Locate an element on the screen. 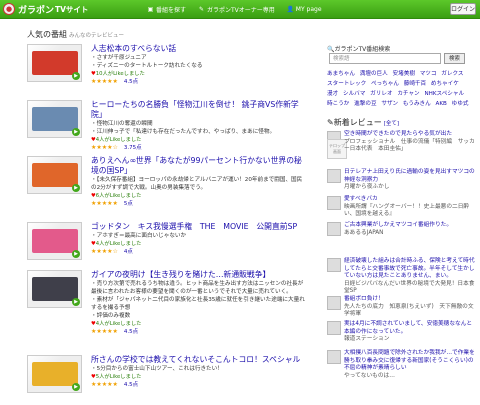 Image resolution: width=480 pixels, height=405 pixels. tag-link: 進撃の豆 is located at coordinates (365, 104).